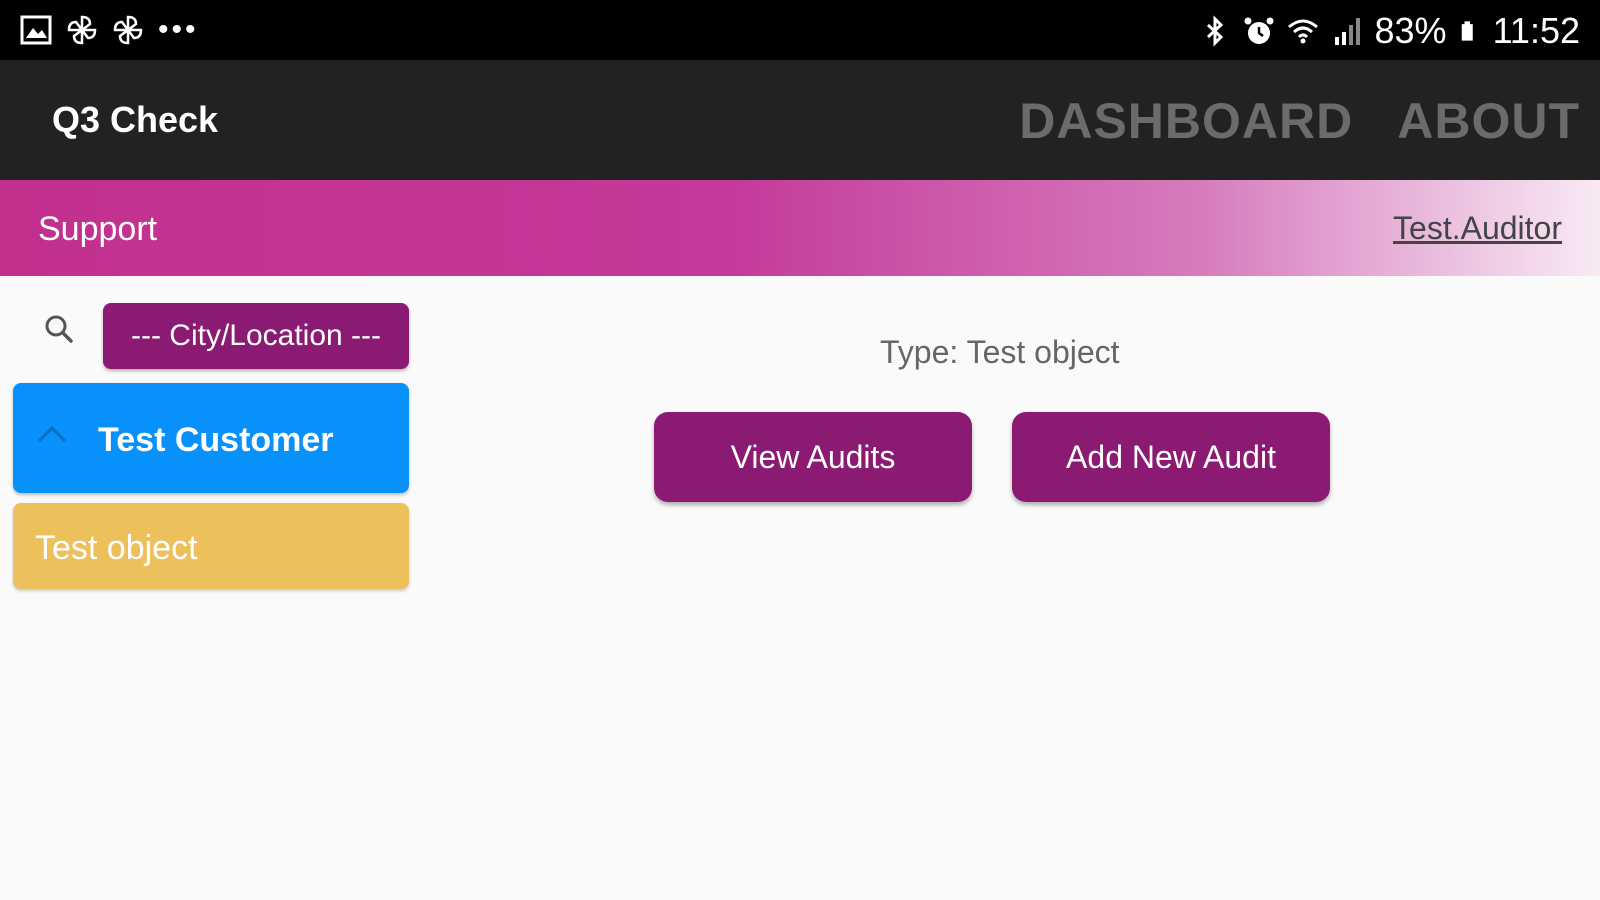 The height and width of the screenshot is (900, 1600). Describe the element at coordinates (98, 229) in the screenshot. I see `section-title: Support` at that location.